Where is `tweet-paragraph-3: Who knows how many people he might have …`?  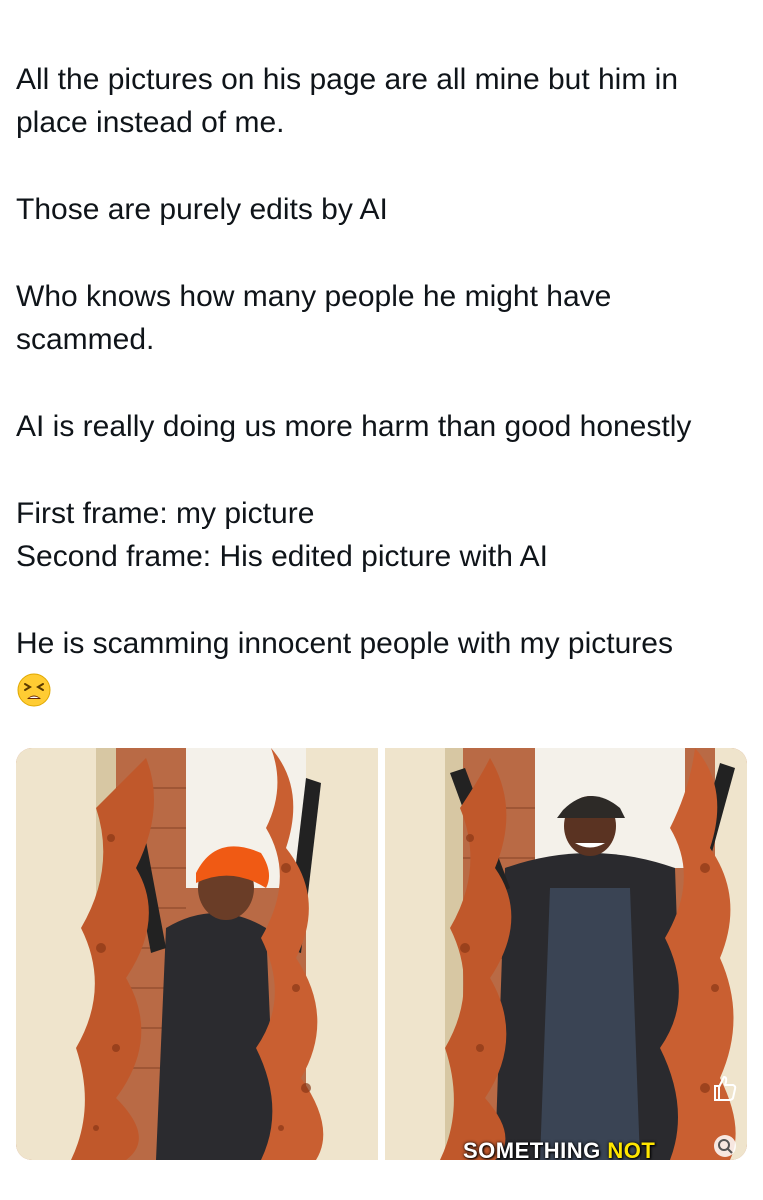 tweet-paragraph-3: Who knows how many people he might have … is located at coordinates (314, 318).